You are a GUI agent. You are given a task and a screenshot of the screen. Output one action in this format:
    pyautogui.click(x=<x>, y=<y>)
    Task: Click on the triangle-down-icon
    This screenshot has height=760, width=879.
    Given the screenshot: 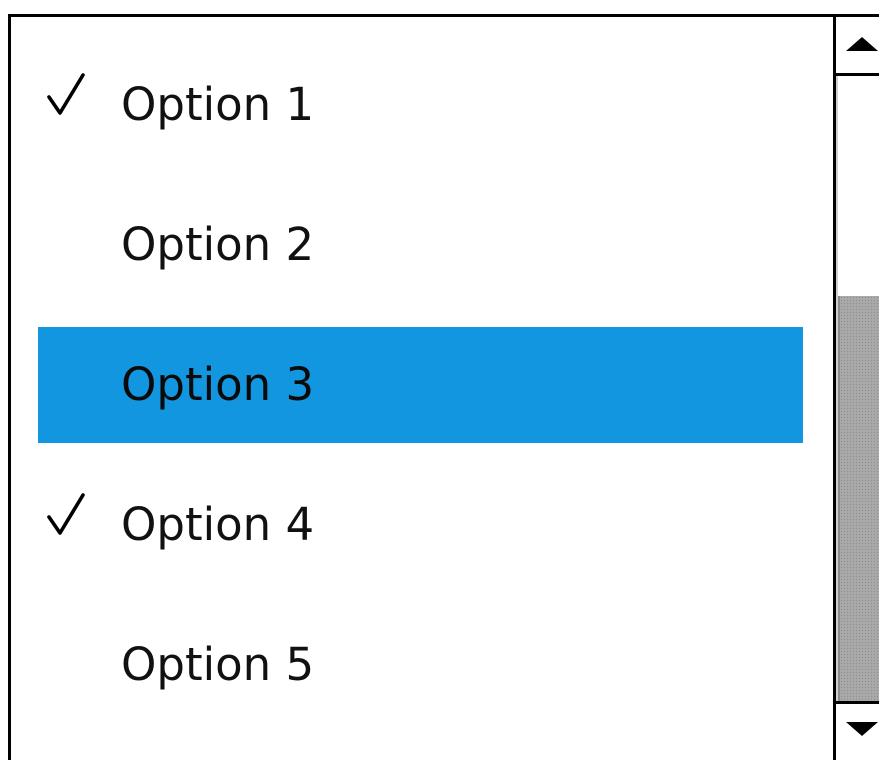 What is the action you would take?
    pyautogui.click(x=862, y=729)
    